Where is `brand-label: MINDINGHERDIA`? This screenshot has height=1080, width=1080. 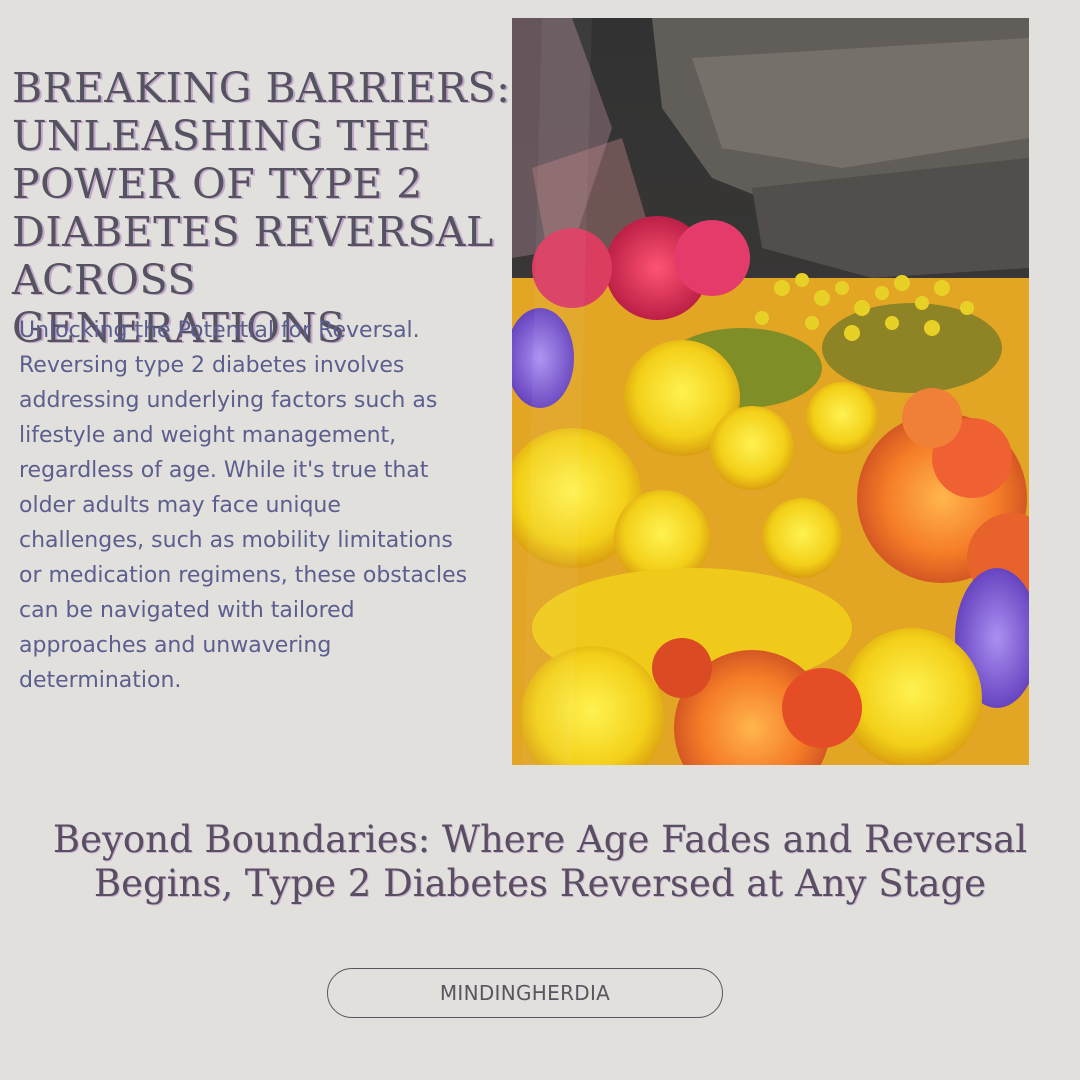
brand-label: MINDINGHERDIA is located at coordinates (525, 993).